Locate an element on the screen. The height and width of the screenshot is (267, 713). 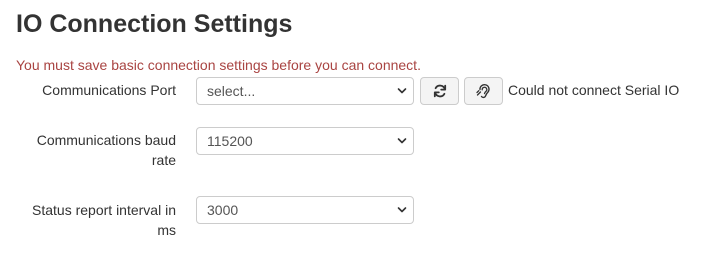
detect-port-button is located at coordinates (483, 91).